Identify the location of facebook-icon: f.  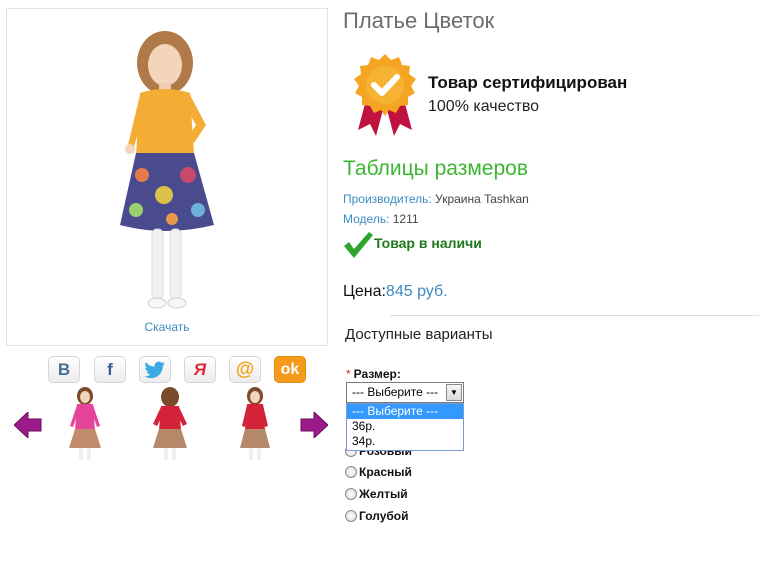
(110, 369).